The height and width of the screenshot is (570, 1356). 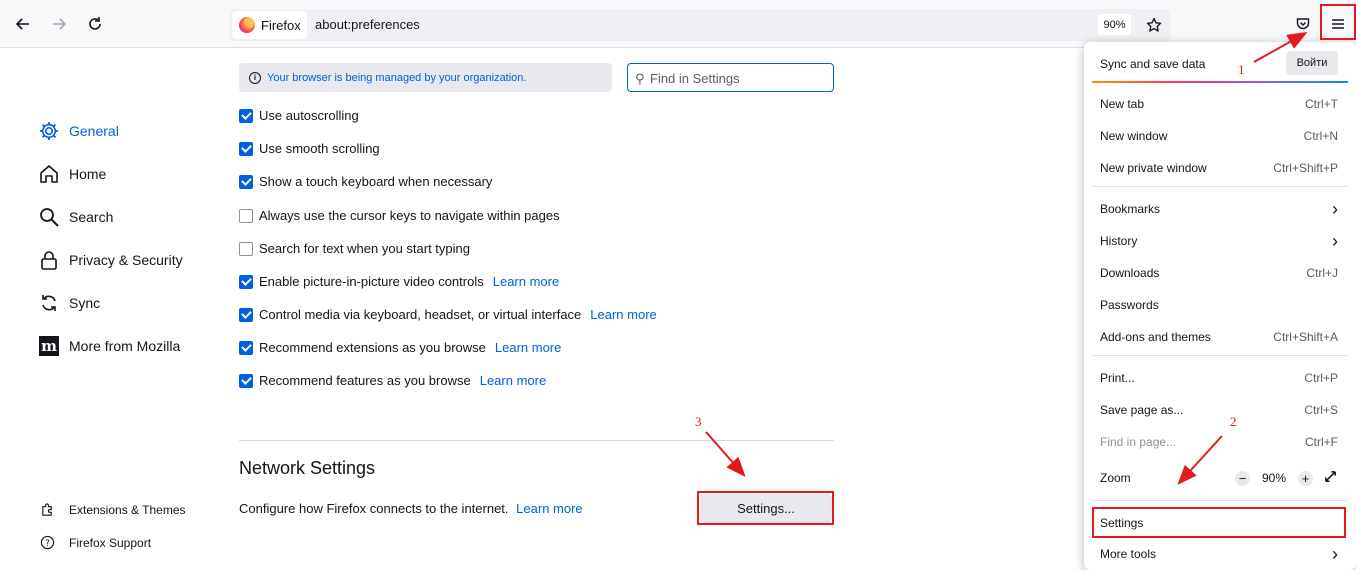 What do you see at coordinates (1242, 478) in the screenshot?
I see `zoom-out-button: −` at bounding box center [1242, 478].